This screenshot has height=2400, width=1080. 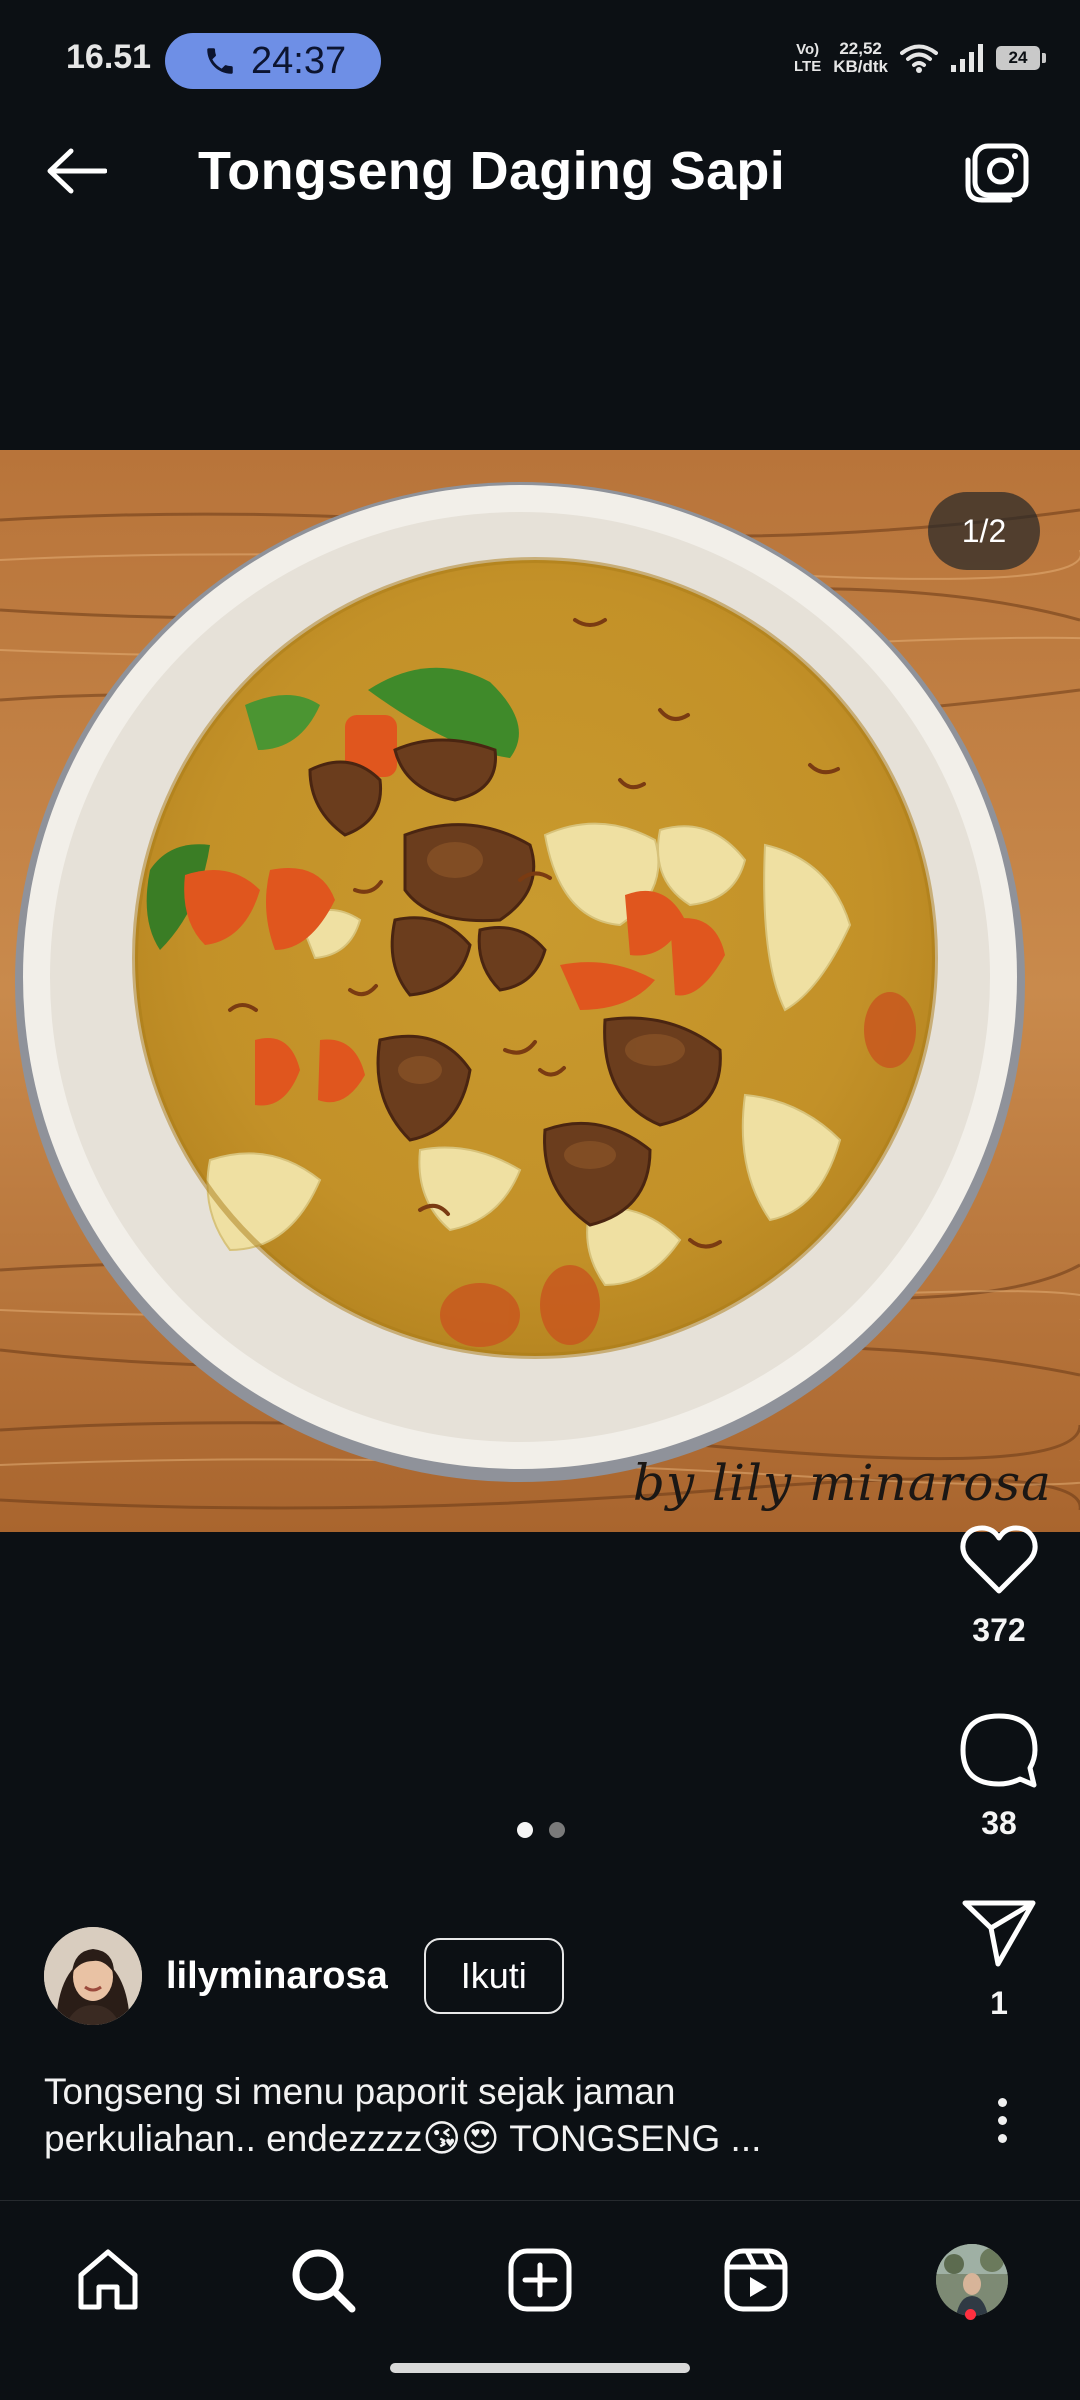 I want to click on status-indicators: Vo) LTE 22,52 KB/dtk 24, so click(x=920, y=58).